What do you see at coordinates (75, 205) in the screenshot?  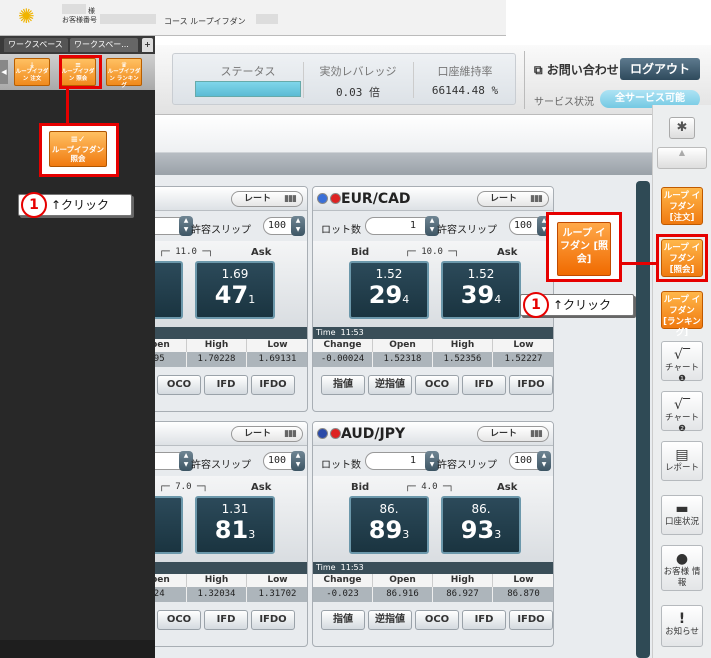 I see `click-hint-left: 1 ↑クリック` at bounding box center [75, 205].